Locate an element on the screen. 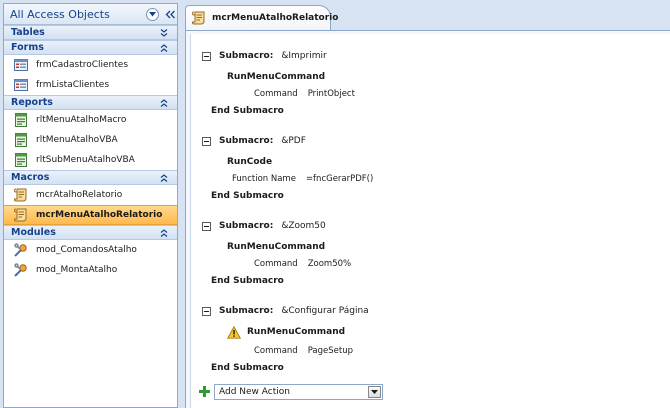 This screenshot has width=670, height=408. argument-value: PageSetup is located at coordinates (330, 351).